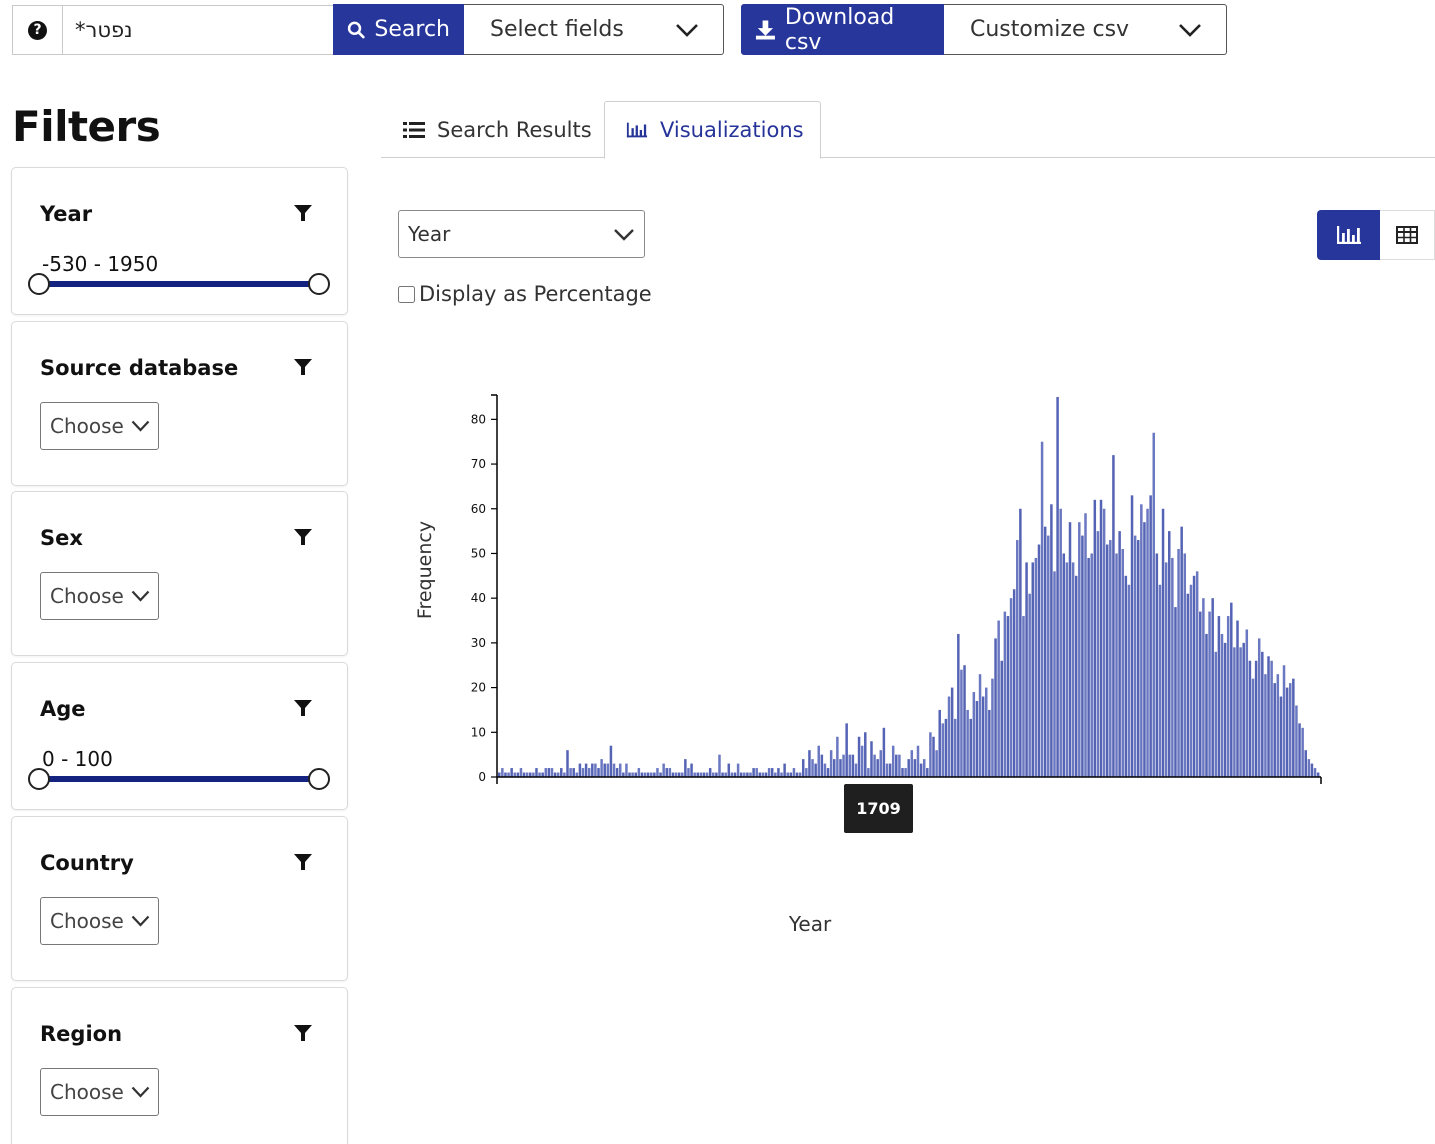  I want to click on customize-csv-dropdown: Customize csv, so click(1085, 29).